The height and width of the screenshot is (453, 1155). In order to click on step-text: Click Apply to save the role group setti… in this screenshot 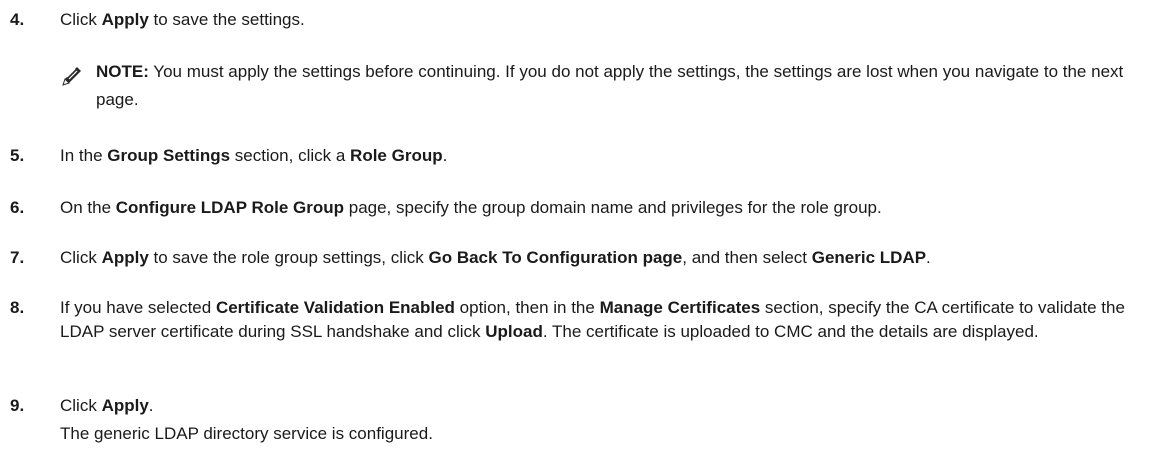, I will do `click(605, 258)`.